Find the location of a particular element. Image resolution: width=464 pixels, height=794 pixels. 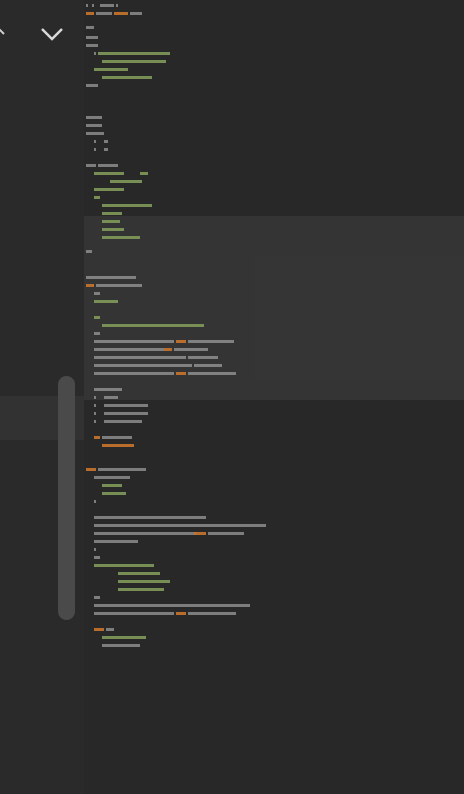

chevron-up-icon is located at coordinates (3, 31).